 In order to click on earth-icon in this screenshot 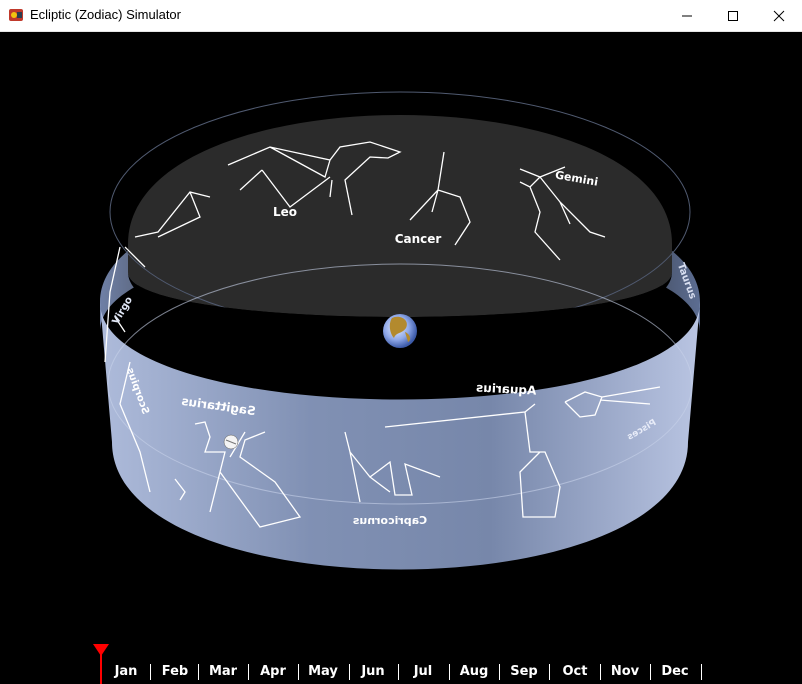, I will do `click(400, 331)`.